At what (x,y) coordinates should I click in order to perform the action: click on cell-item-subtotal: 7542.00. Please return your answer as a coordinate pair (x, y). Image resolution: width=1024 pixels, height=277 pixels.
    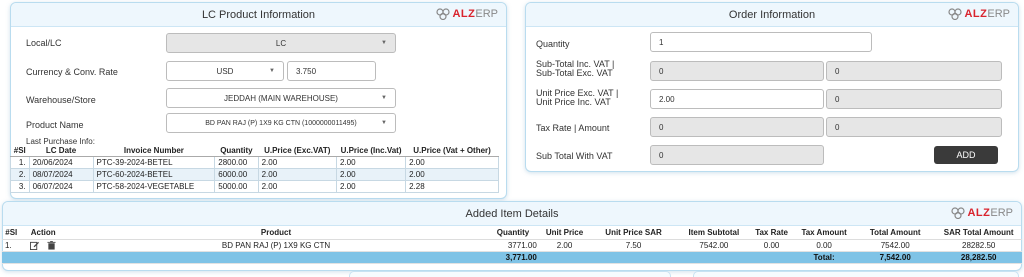
    Looking at the image, I should click on (713, 245).